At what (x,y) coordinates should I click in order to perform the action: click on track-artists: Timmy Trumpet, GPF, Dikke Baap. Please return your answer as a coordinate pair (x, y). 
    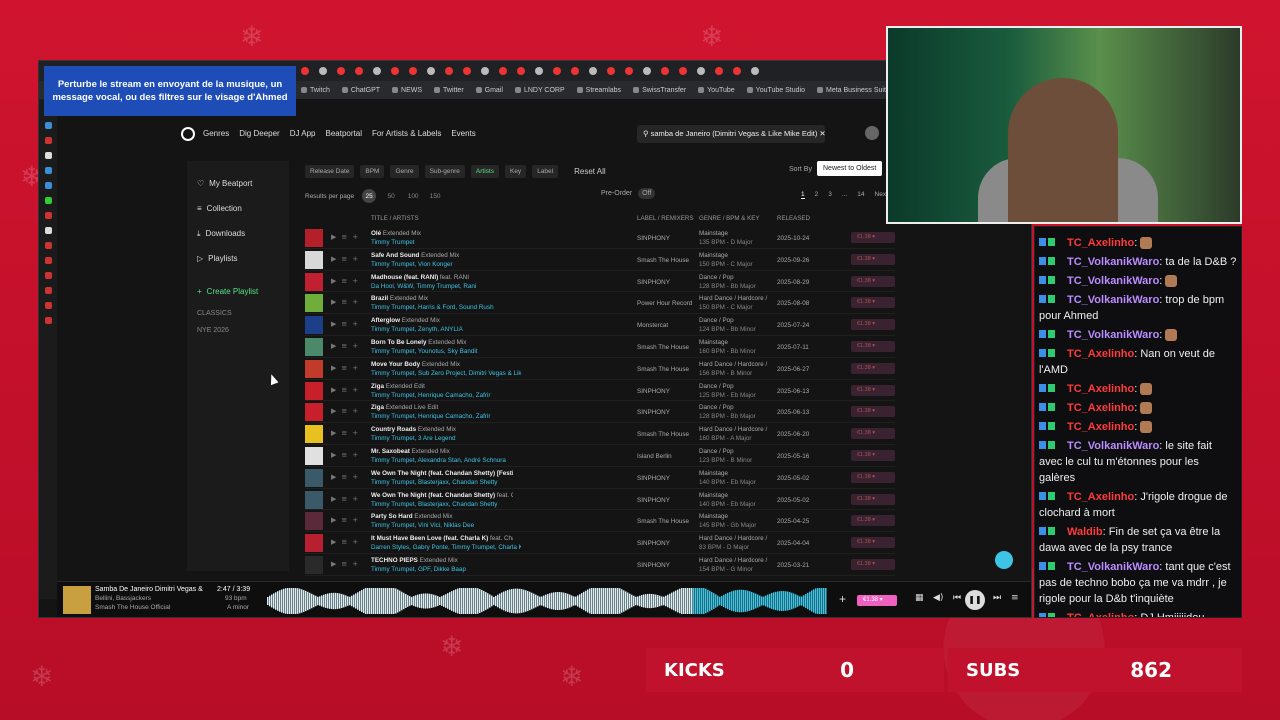
    Looking at the image, I should click on (446, 569).